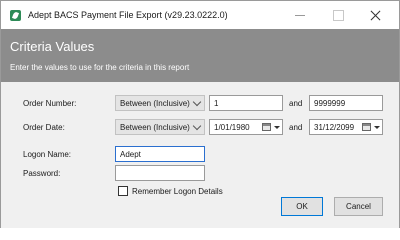 The width and height of the screenshot is (400, 240). What do you see at coordinates (296, 103) in the screenshot?
I see `order-number-and-label: and` at bounding box center [296, 103].